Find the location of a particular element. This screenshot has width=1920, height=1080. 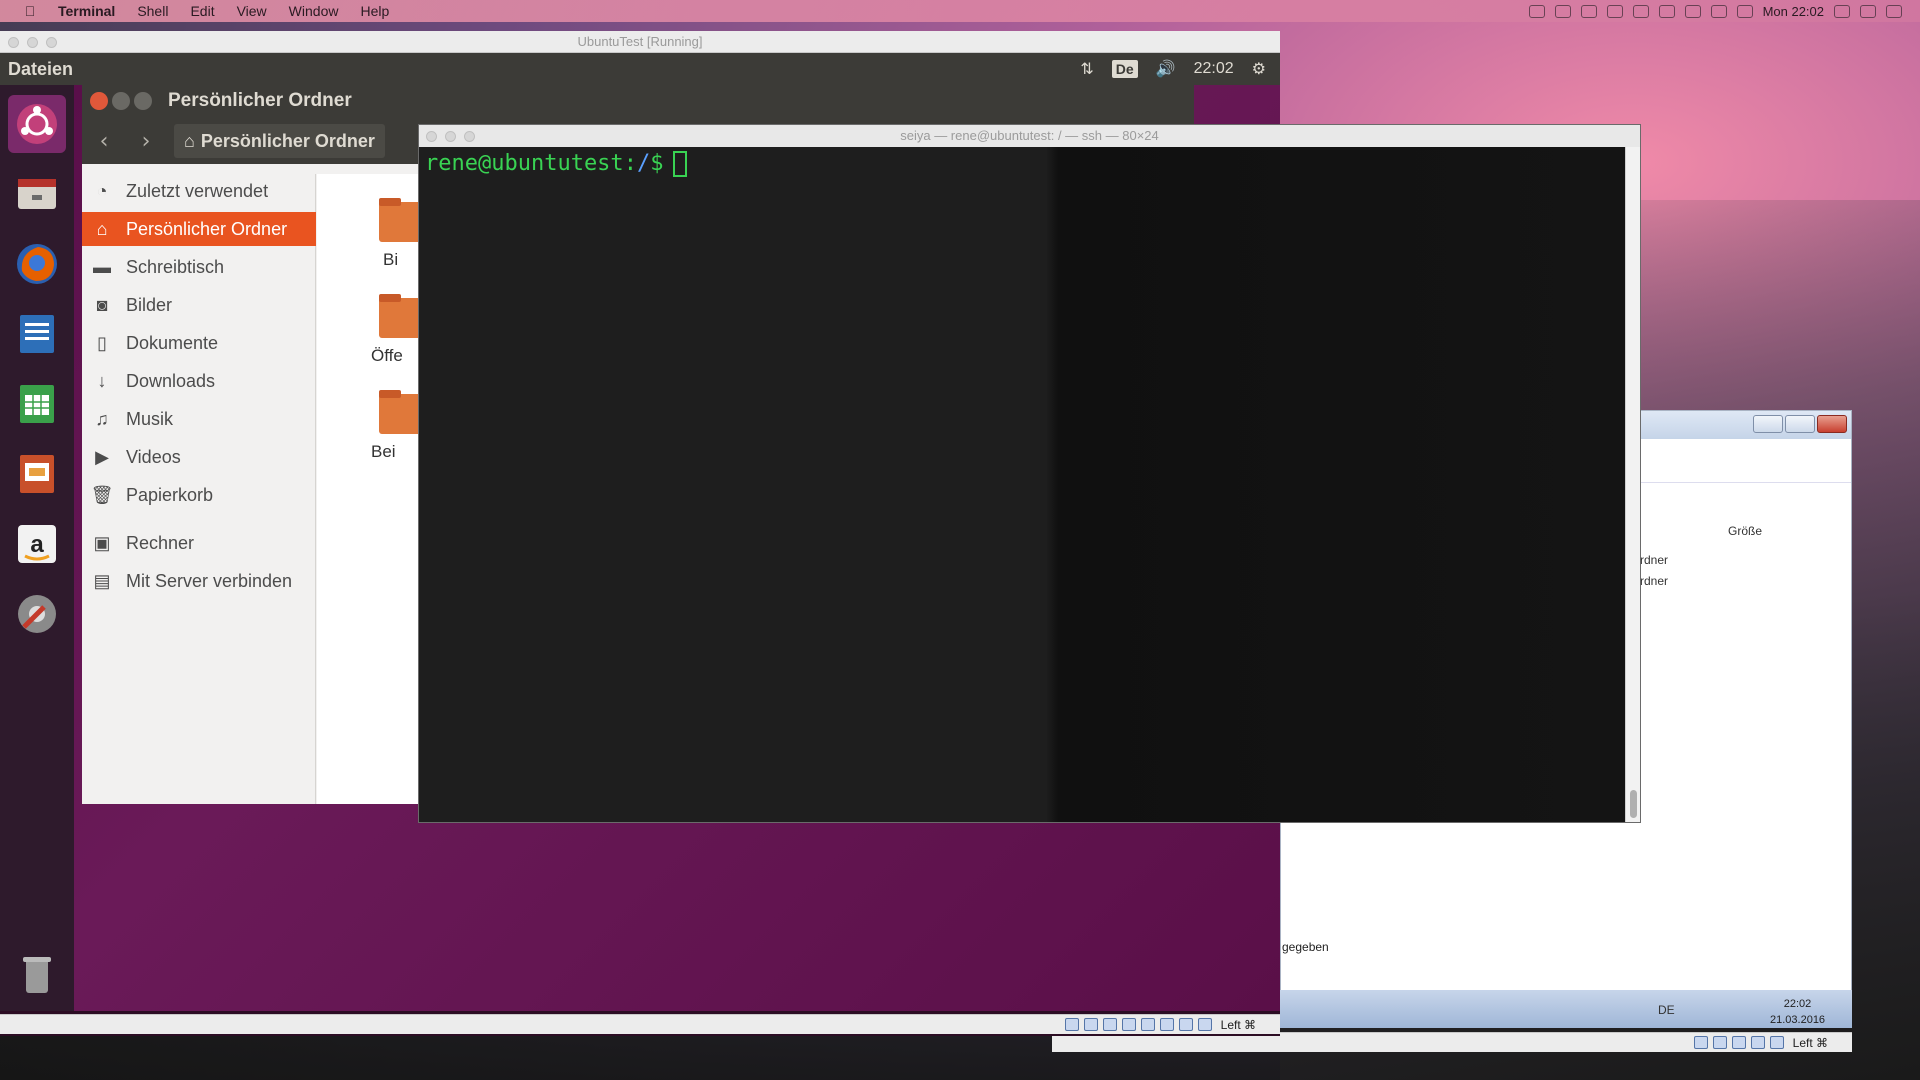

terminal-zoom-button is located at coordinates (469, 136).